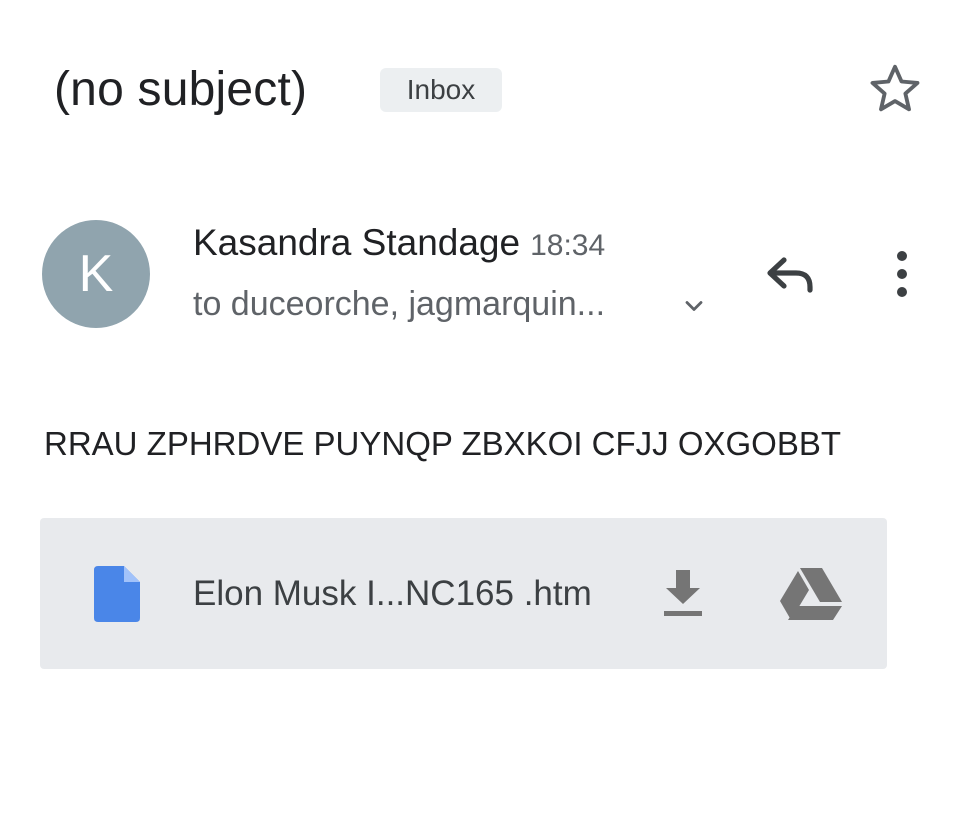 Image resolution: width=960 pixels, height=840 pixels. What do you see at coordinates (790, 274) in the screenshot?
I see `reply-icon` at bounding box center [790, 274].